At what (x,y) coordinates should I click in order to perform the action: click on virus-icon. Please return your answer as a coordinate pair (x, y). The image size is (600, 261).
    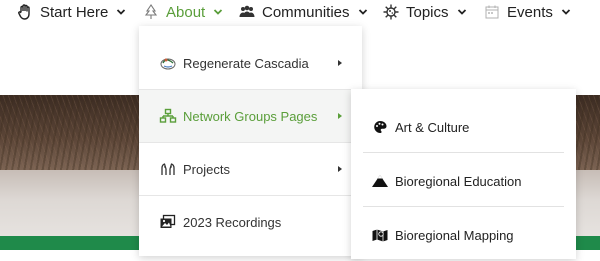
    Looking at the image, I should click on (391, 12).